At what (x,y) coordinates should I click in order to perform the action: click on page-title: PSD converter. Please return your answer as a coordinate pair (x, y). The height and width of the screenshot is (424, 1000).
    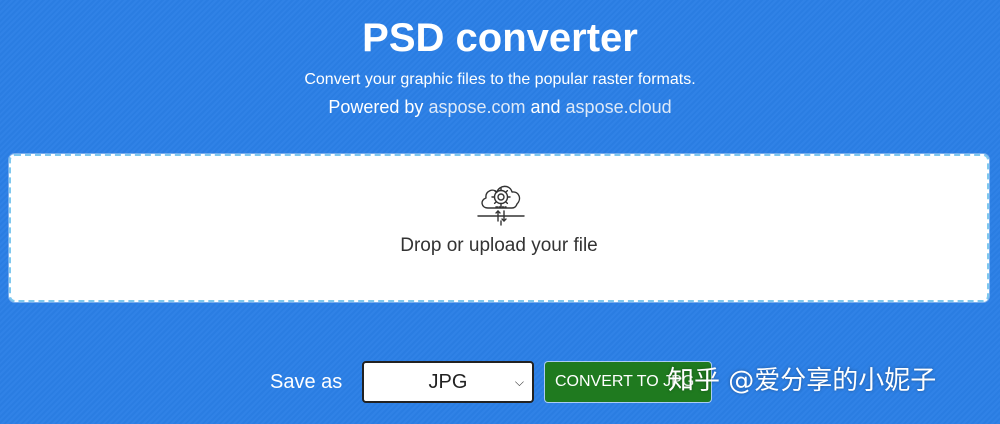
    Looking at the image, I should click on (500, 38).